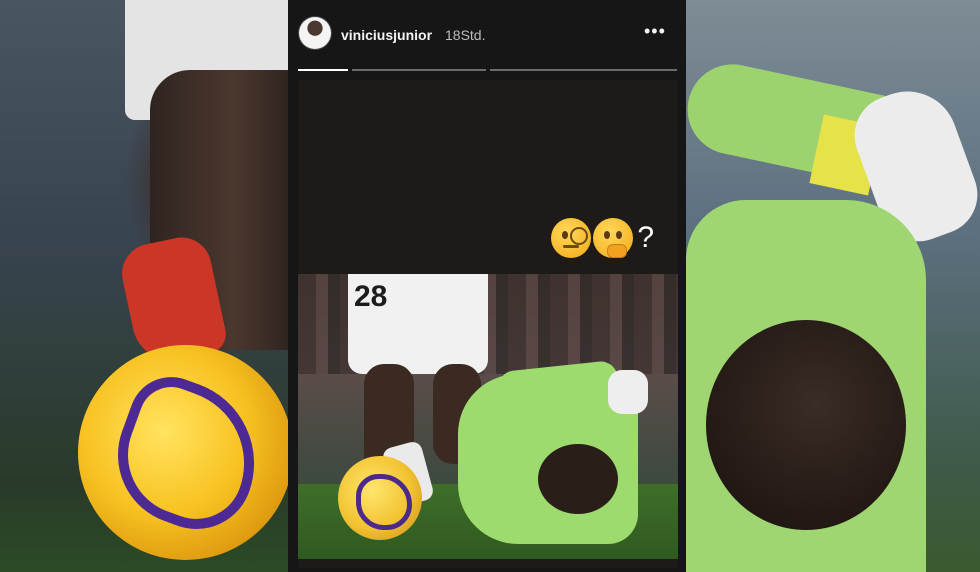 This screenshot has height=572, width=980. I want to click on background-head, so click(806, 425).